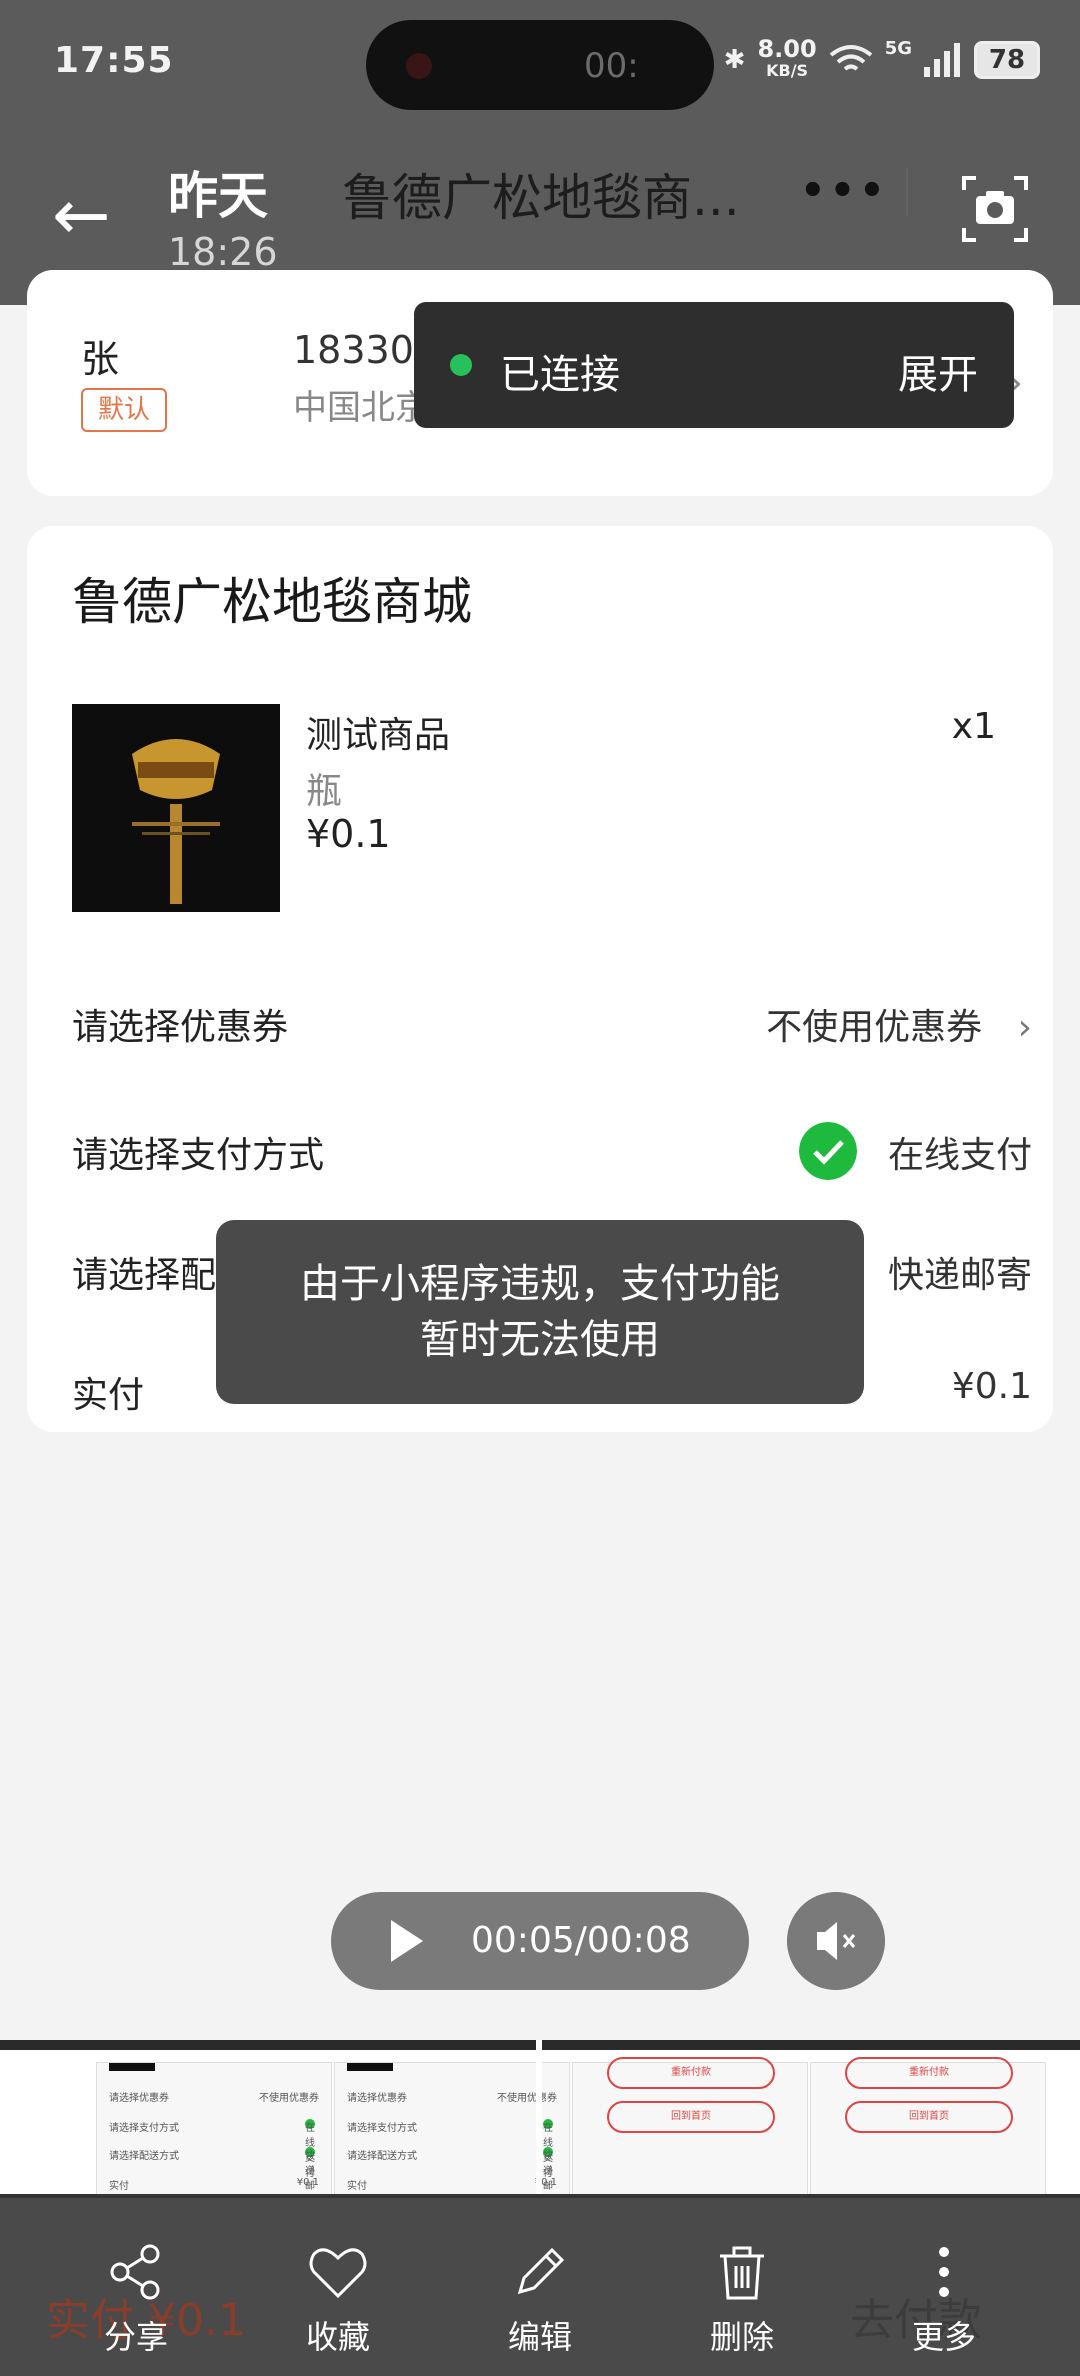  I want to click on more-vertical-icon, so click(944, 2272).